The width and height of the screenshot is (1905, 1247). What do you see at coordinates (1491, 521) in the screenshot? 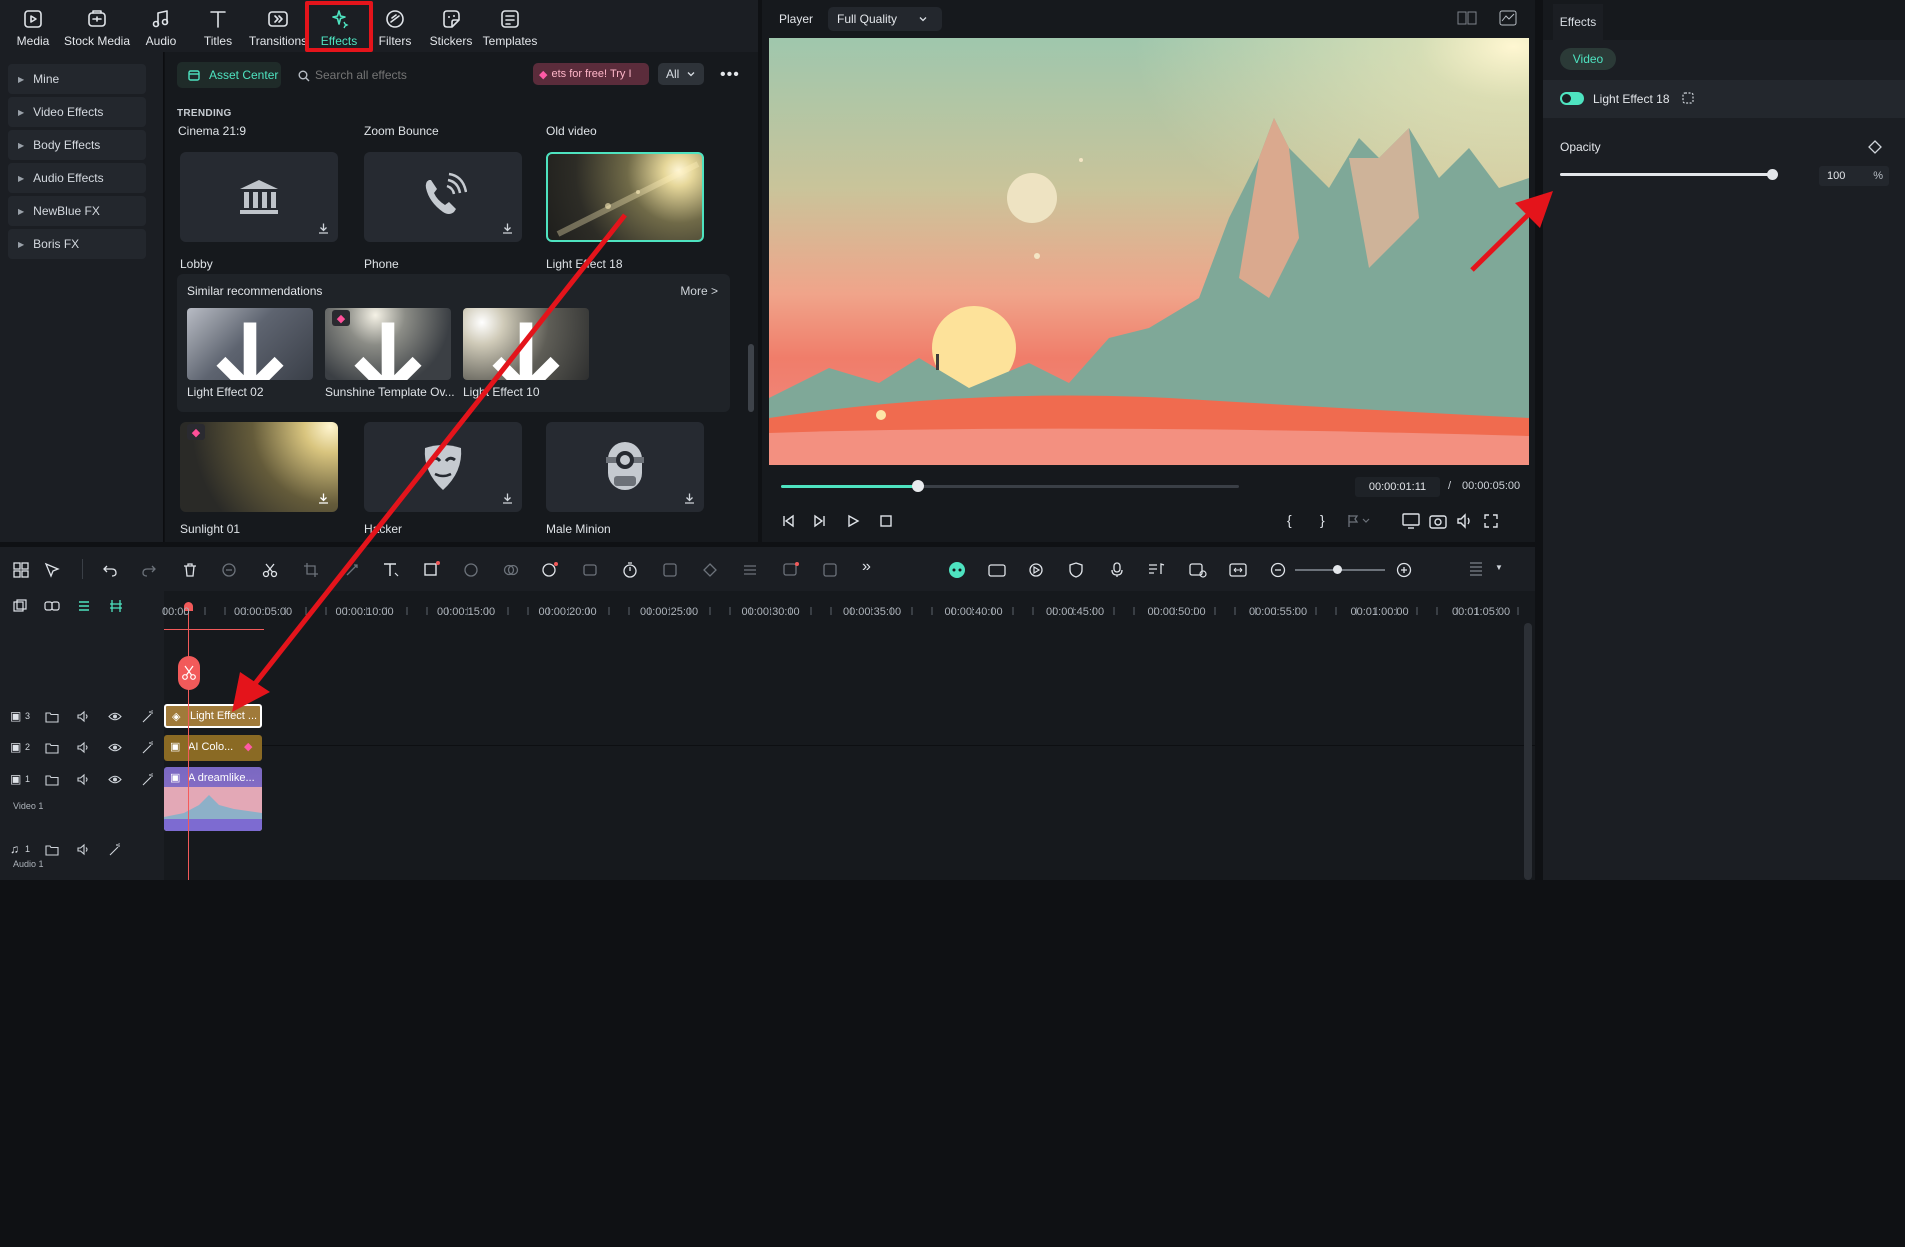
I see `fullscreen-icon` at bounding box center [1491, 521].